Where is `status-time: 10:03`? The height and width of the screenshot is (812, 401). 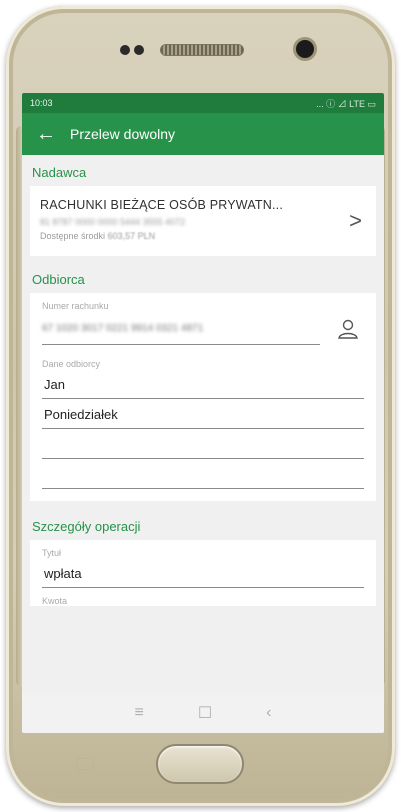
status-time: 10:03 is located at coordinates (41, 103).